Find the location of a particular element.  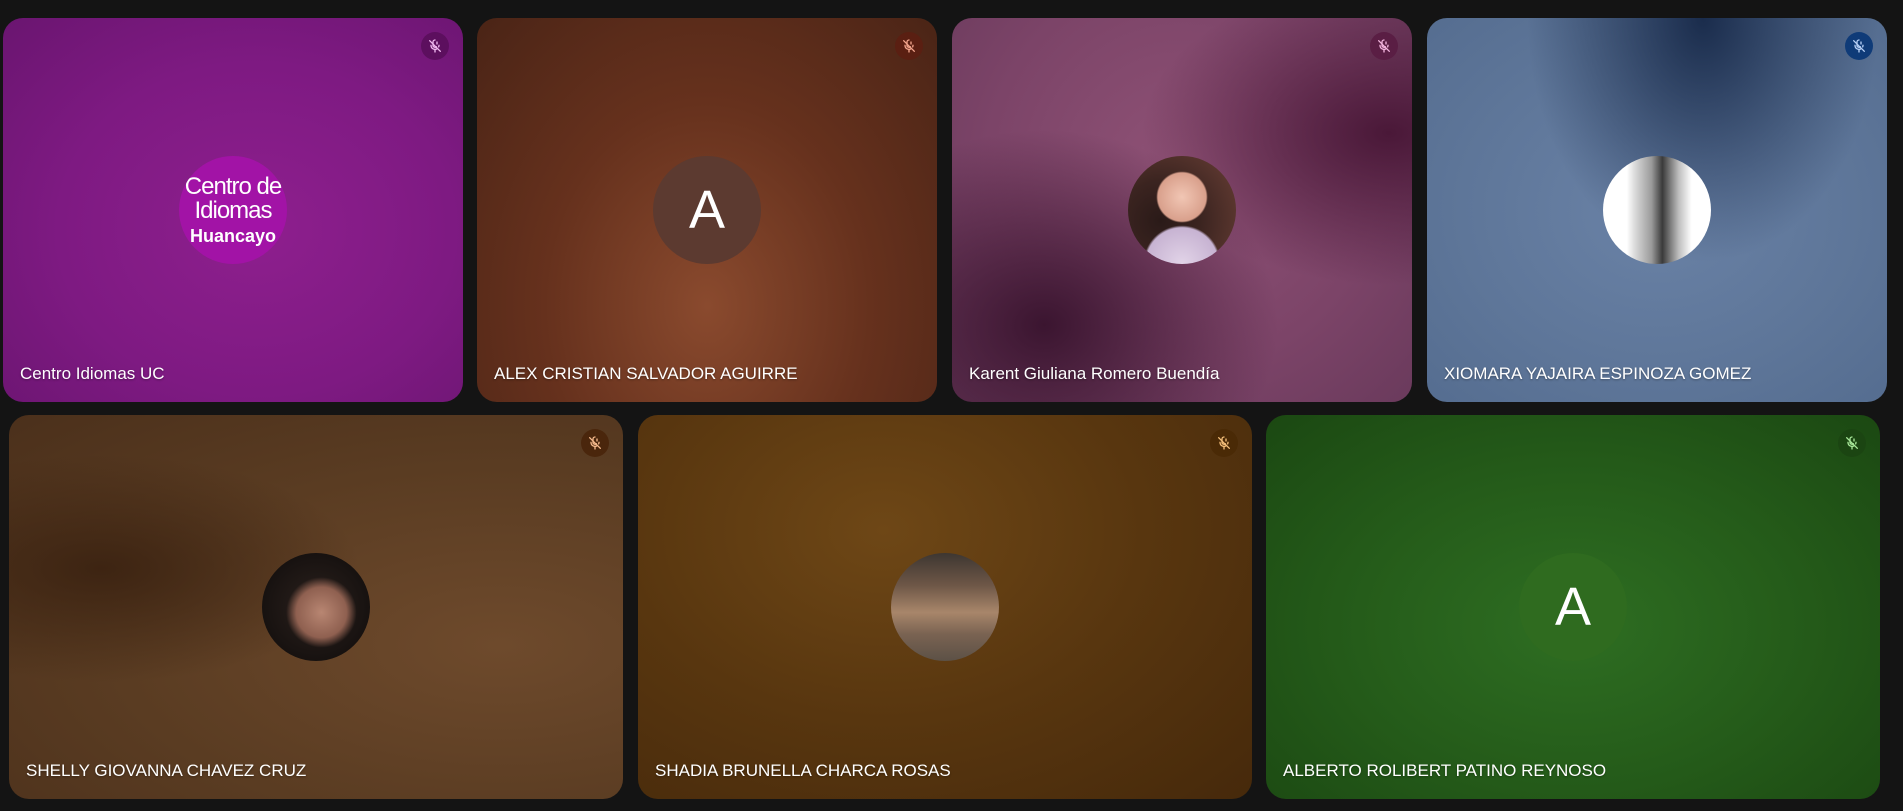

logo-text-line: Idiomas is located at coordinates (233, 210).